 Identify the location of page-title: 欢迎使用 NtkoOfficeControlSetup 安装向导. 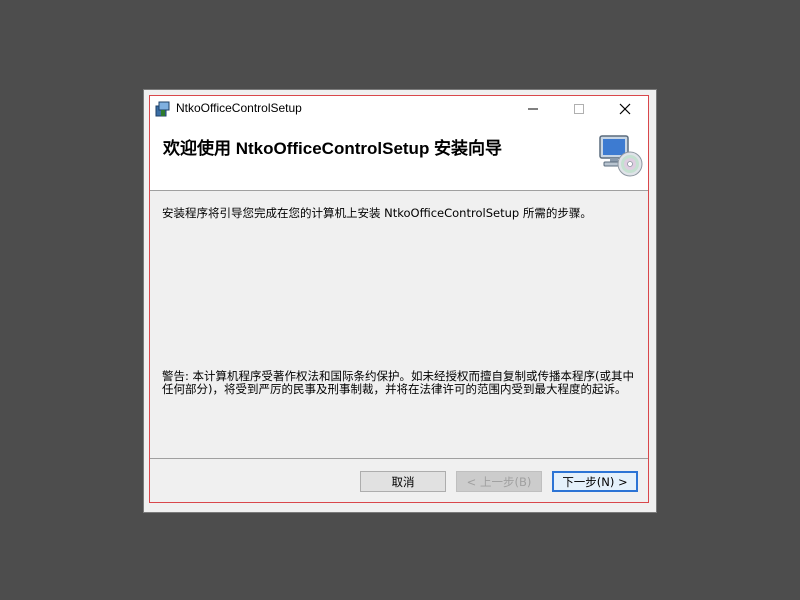
(333, 148).